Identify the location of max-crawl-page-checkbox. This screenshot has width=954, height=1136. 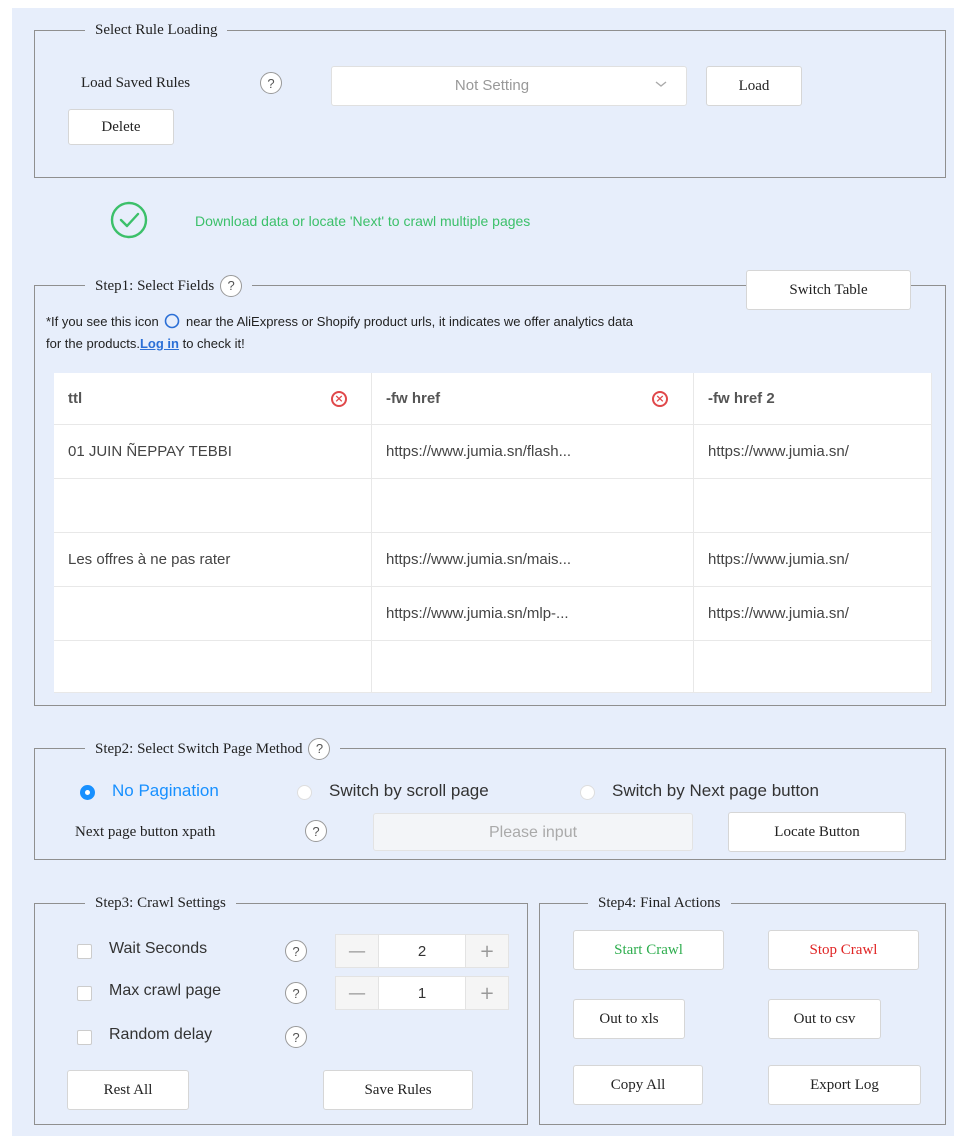
(84, 993).